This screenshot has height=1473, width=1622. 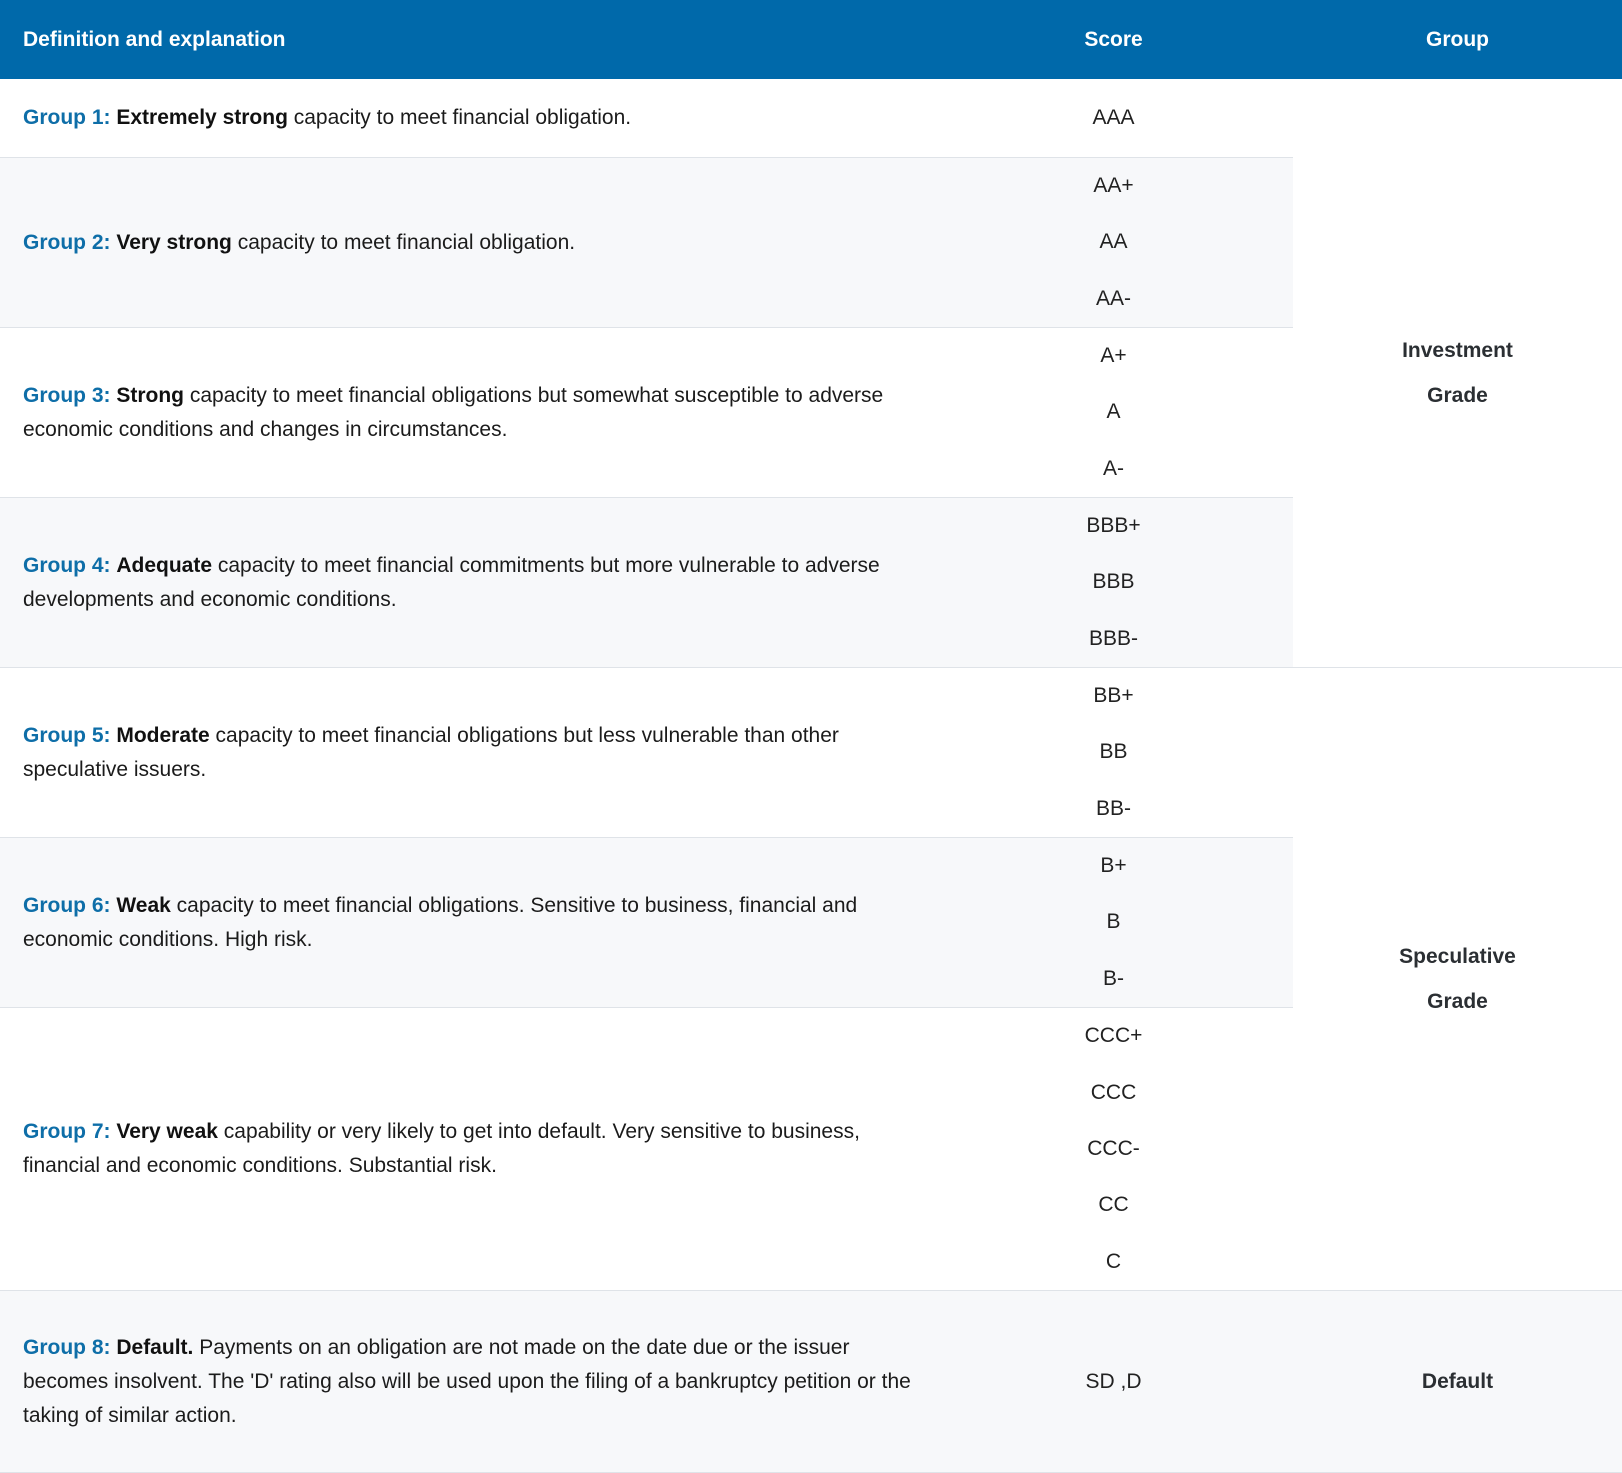 What do you see at coordinates (67, 565) in the screenshot?
I see `group-label: Group 4:` at bounding box center [67, 565].